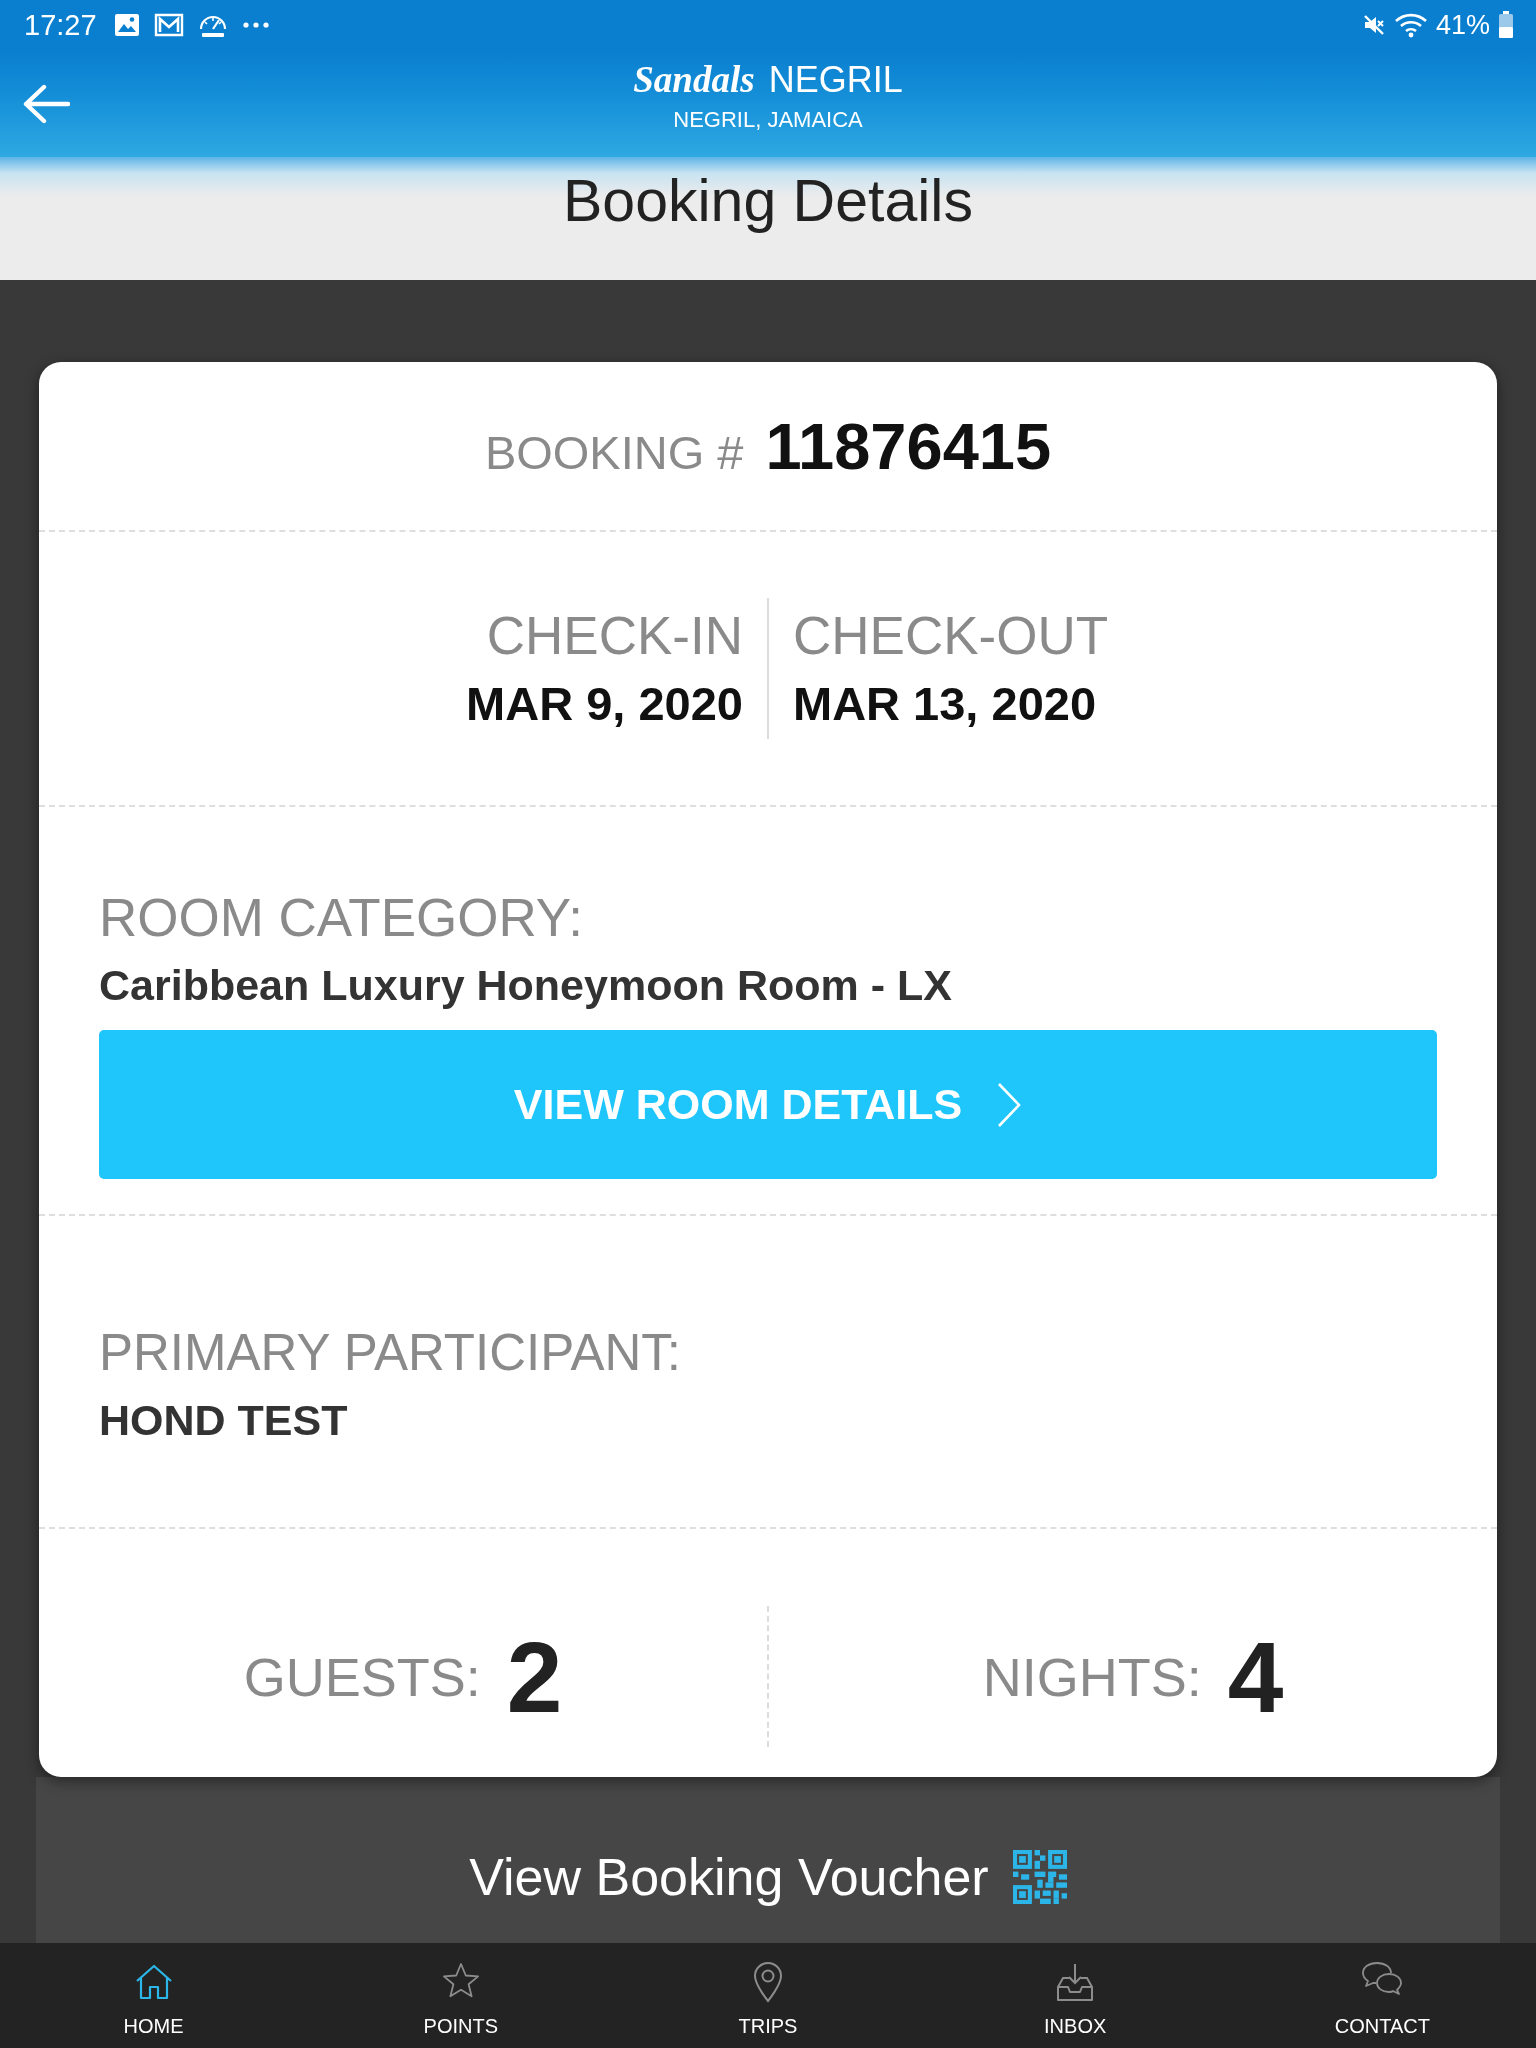 The height and width of the screenshot is (2048, 1536). What do you see at coordinates (768, 120) in the screenshot?
I see `resort-location: NEGRIL, JAMAICA` at bounding box center [768, 120].